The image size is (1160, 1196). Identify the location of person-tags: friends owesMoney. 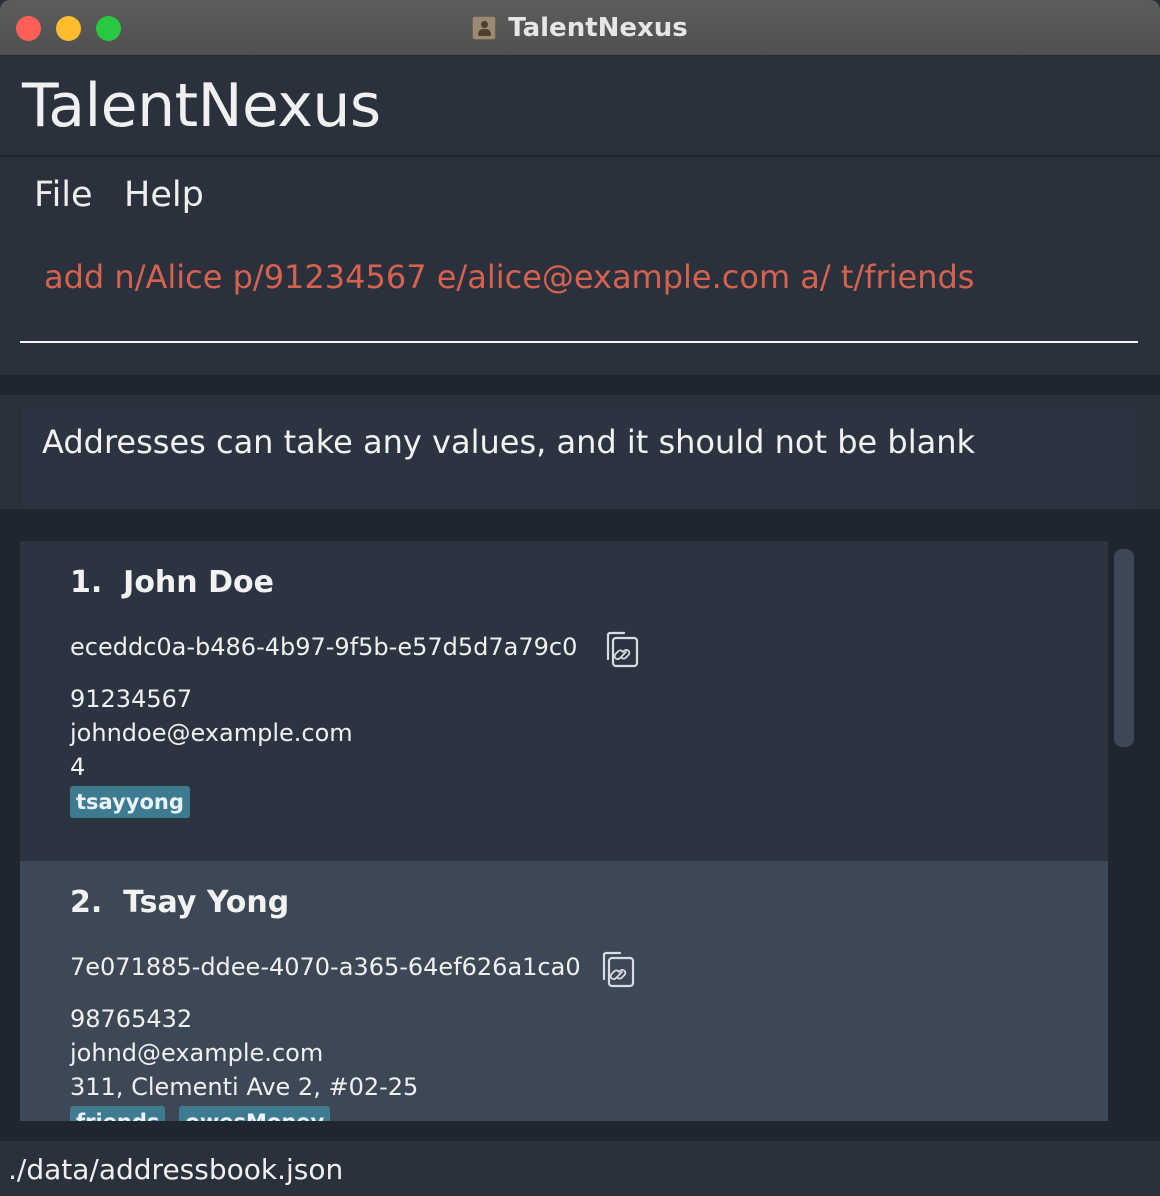
(200, 1113).